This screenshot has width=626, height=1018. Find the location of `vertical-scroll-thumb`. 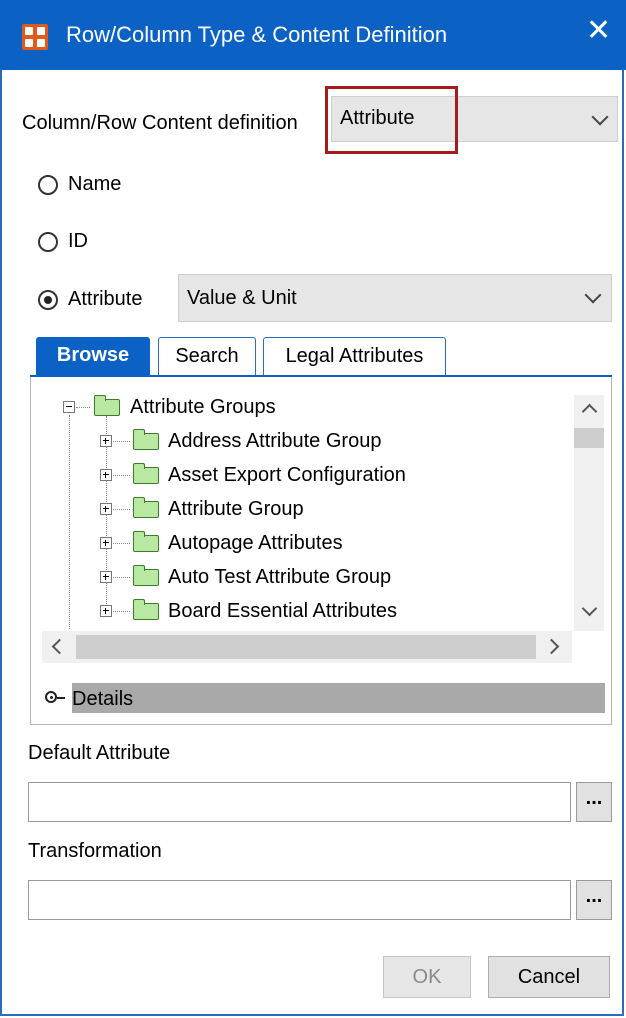

vertical-scroll-thumb is located at coordinates (589, 438).